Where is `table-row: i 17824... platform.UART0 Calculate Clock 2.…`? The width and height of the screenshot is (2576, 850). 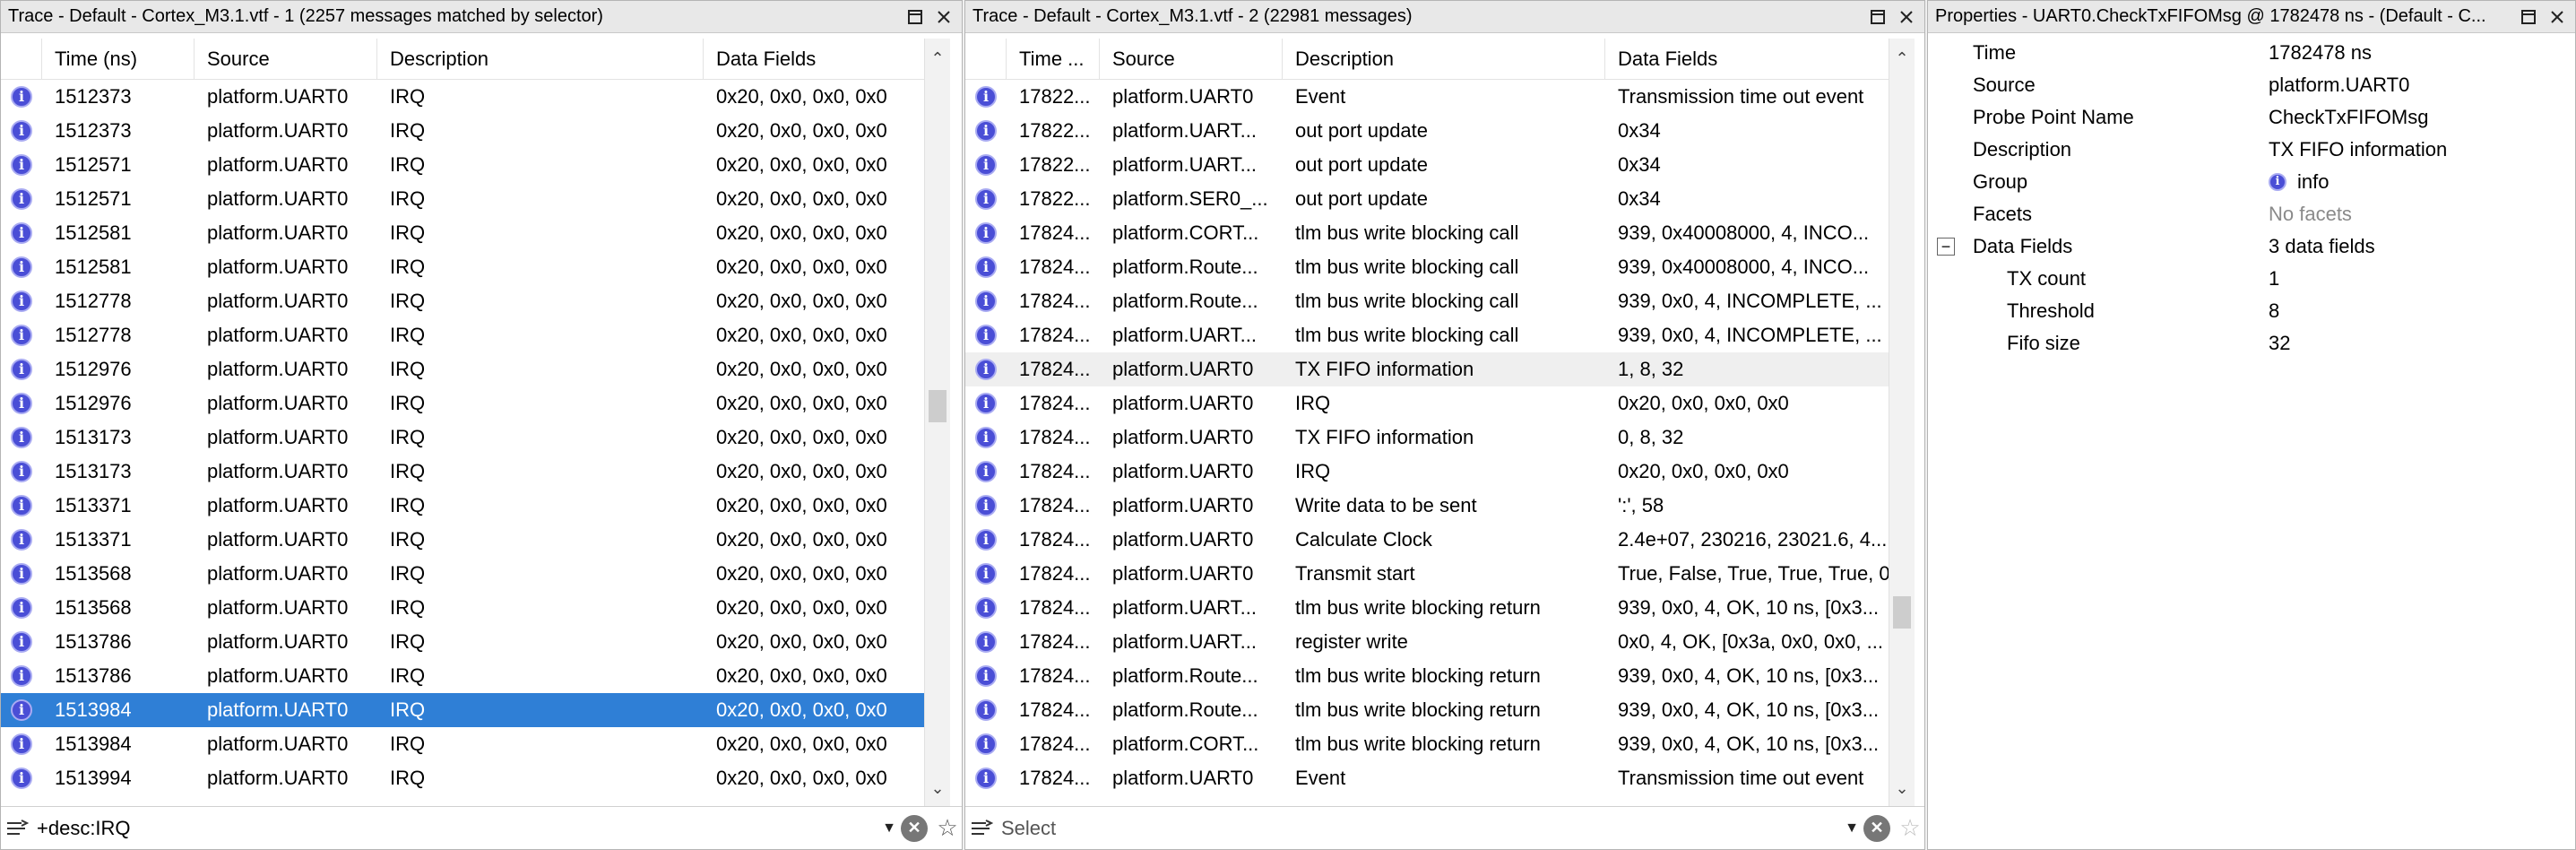 table-row: i 17824... platform.UART0 Calculate Clock 2.… is located at coordinates (1427, 540).